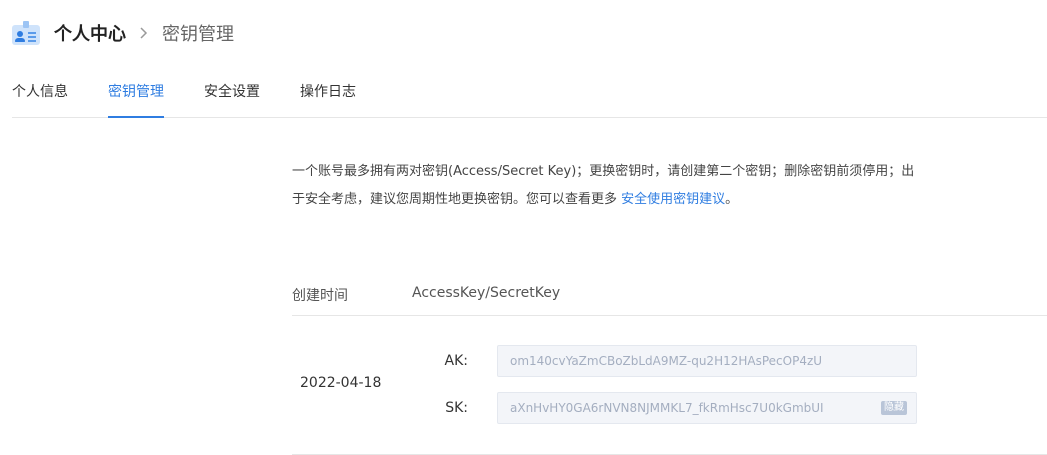 The width and height of the screenshot is (1047, 455). What do you see at coordinates (666, 361) in the screenshot?
I see `access-key-value: om140cvYaZmCBoZbLdA9MZ-qu2H12HAsPecOP4zU` at bounding box center [666, 361].